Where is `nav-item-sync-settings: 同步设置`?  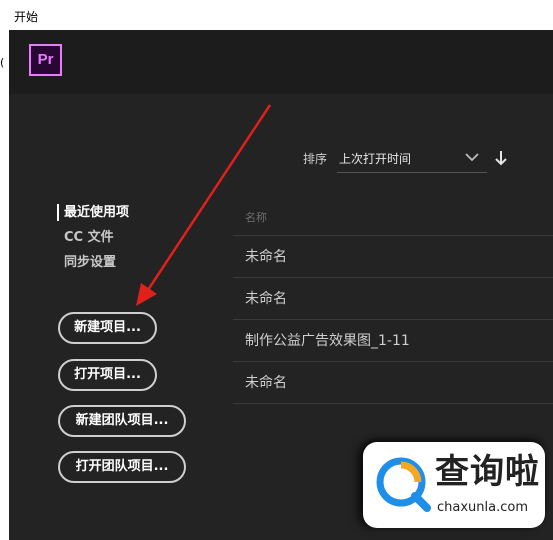
nav-item-sync-settings: 同步设置 is located at coordinates (93, 262).